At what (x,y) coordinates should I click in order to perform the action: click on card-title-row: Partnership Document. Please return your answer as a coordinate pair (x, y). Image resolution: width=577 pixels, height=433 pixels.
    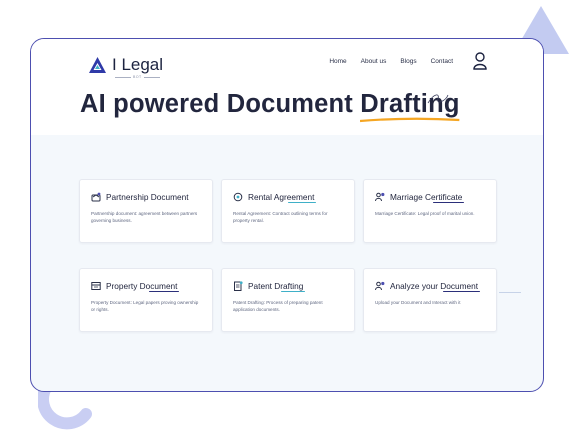
    Looking at the image, I should click on (146, 197).